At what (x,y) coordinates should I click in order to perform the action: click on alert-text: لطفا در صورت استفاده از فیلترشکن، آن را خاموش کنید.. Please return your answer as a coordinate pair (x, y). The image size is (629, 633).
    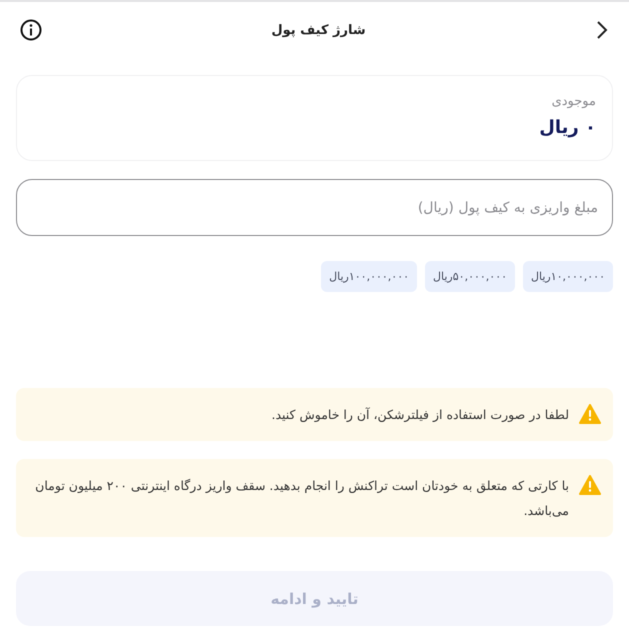
    Looking at the image, I should click on (420, 415).